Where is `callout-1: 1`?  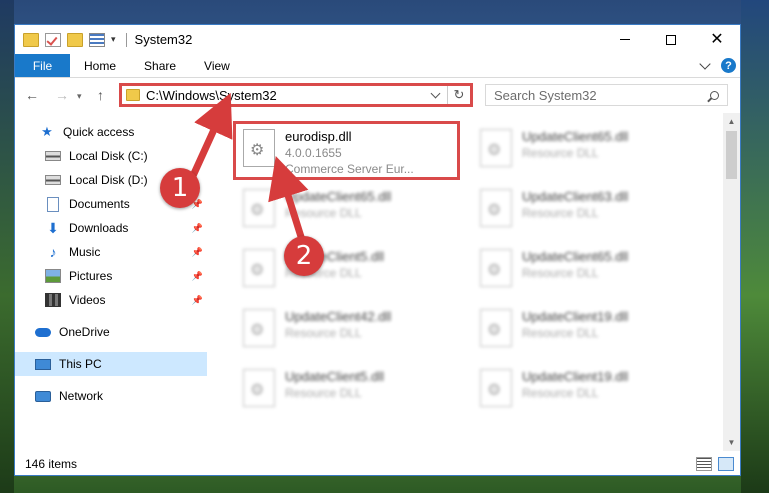
callout-1: 1 is located at coordinates (180, 188).